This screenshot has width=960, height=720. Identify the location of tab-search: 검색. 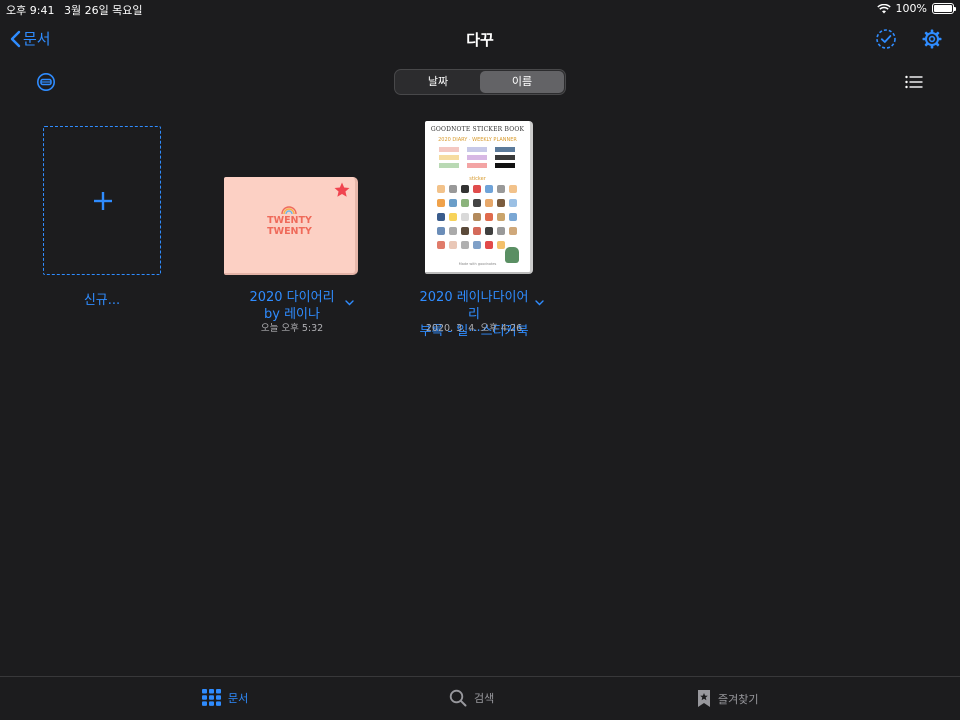
(471, 698).